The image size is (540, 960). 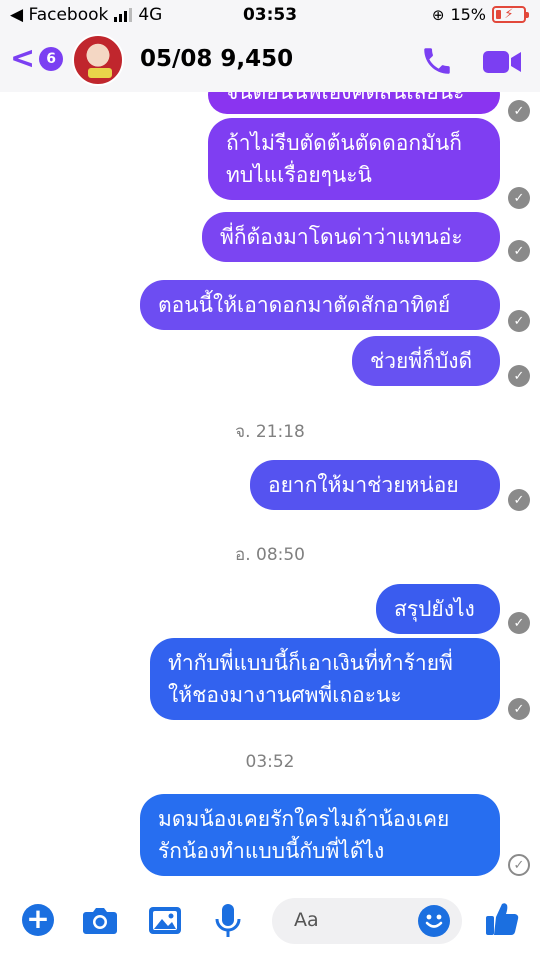 What do you see at coordinates (269, 555) in the screenshot?
I see `timestamp: อ. 08:50` at bounding box center [269, 555].